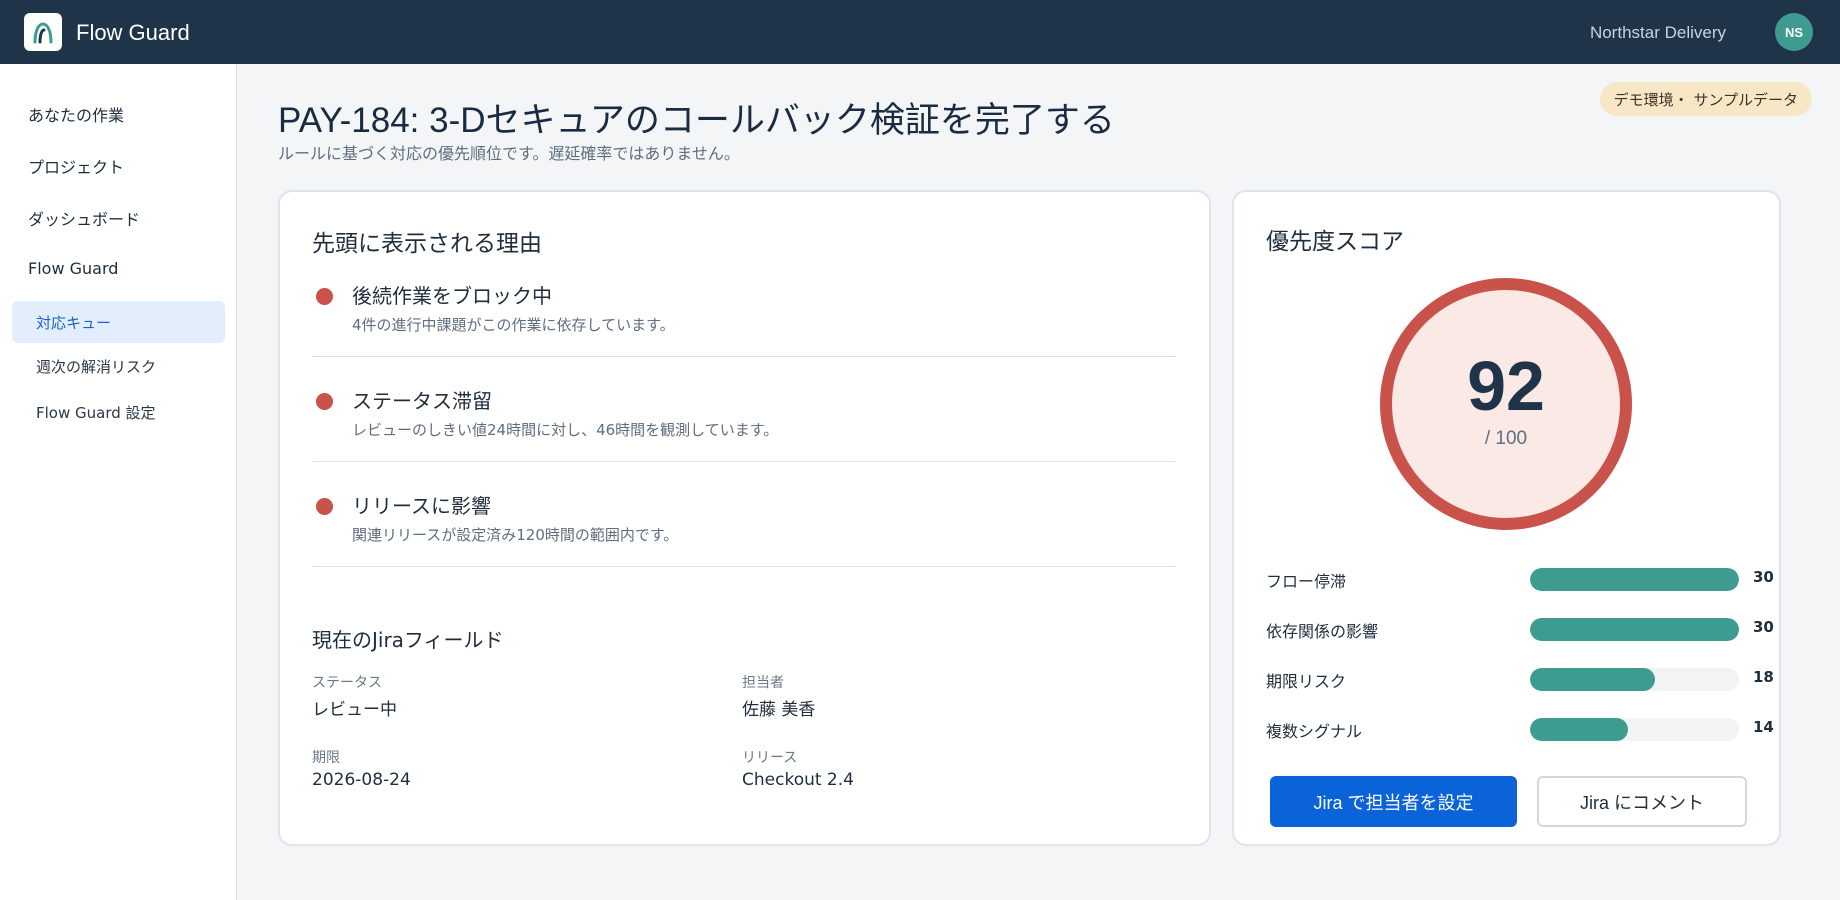 The image size is (1840, 900). Describe the element at coordinates (1658, 33) in the screenshot. I see `org-switcher: Northstar Delivery` at that location.